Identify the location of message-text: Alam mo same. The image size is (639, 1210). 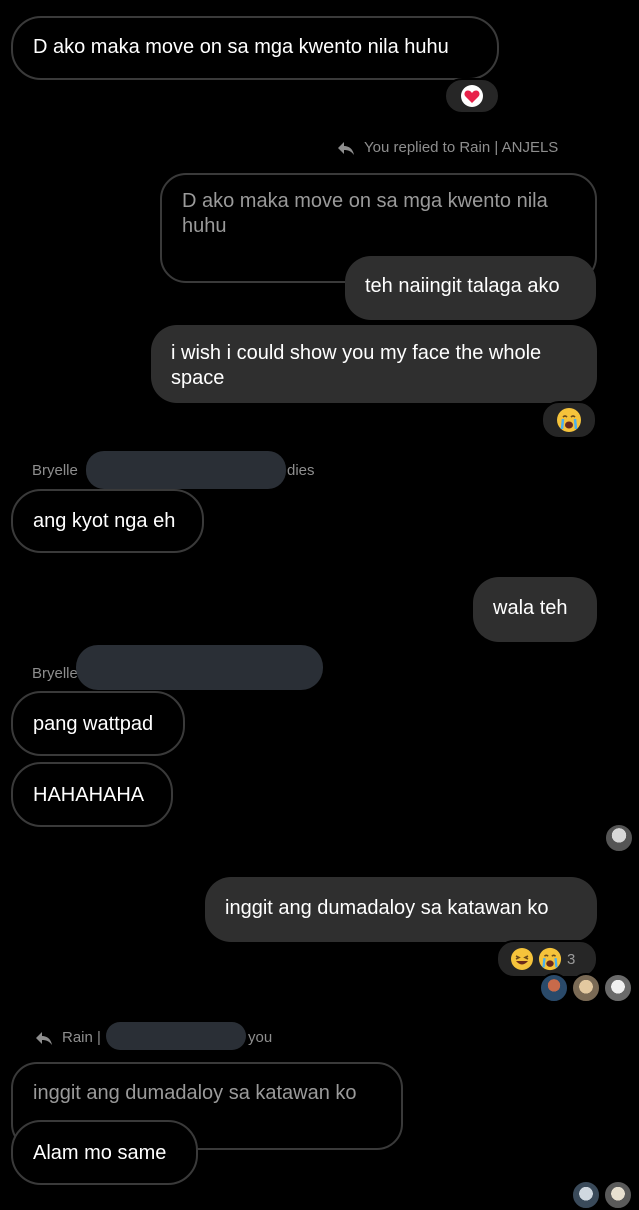
(100, 1153).